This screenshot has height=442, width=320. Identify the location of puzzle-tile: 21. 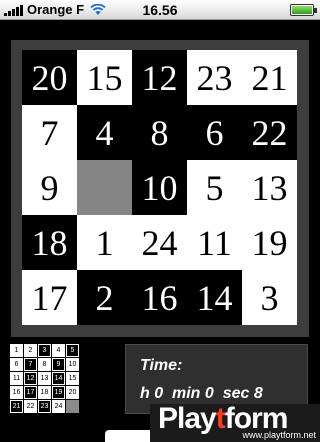
(269, 77).